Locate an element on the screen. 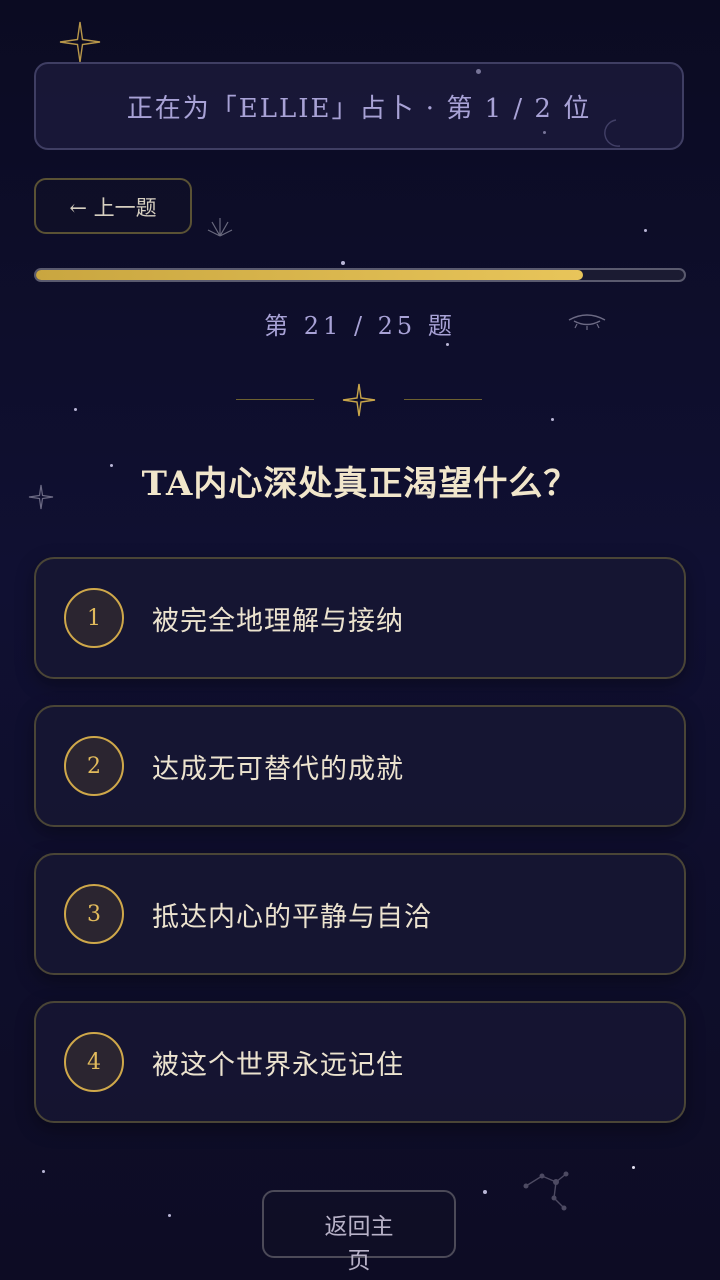 Image resolution: width=720 pixels, height=1280 pixels. answer-option-1: 1 被完全地理解与接纳 is located at coordinates (360, 618).